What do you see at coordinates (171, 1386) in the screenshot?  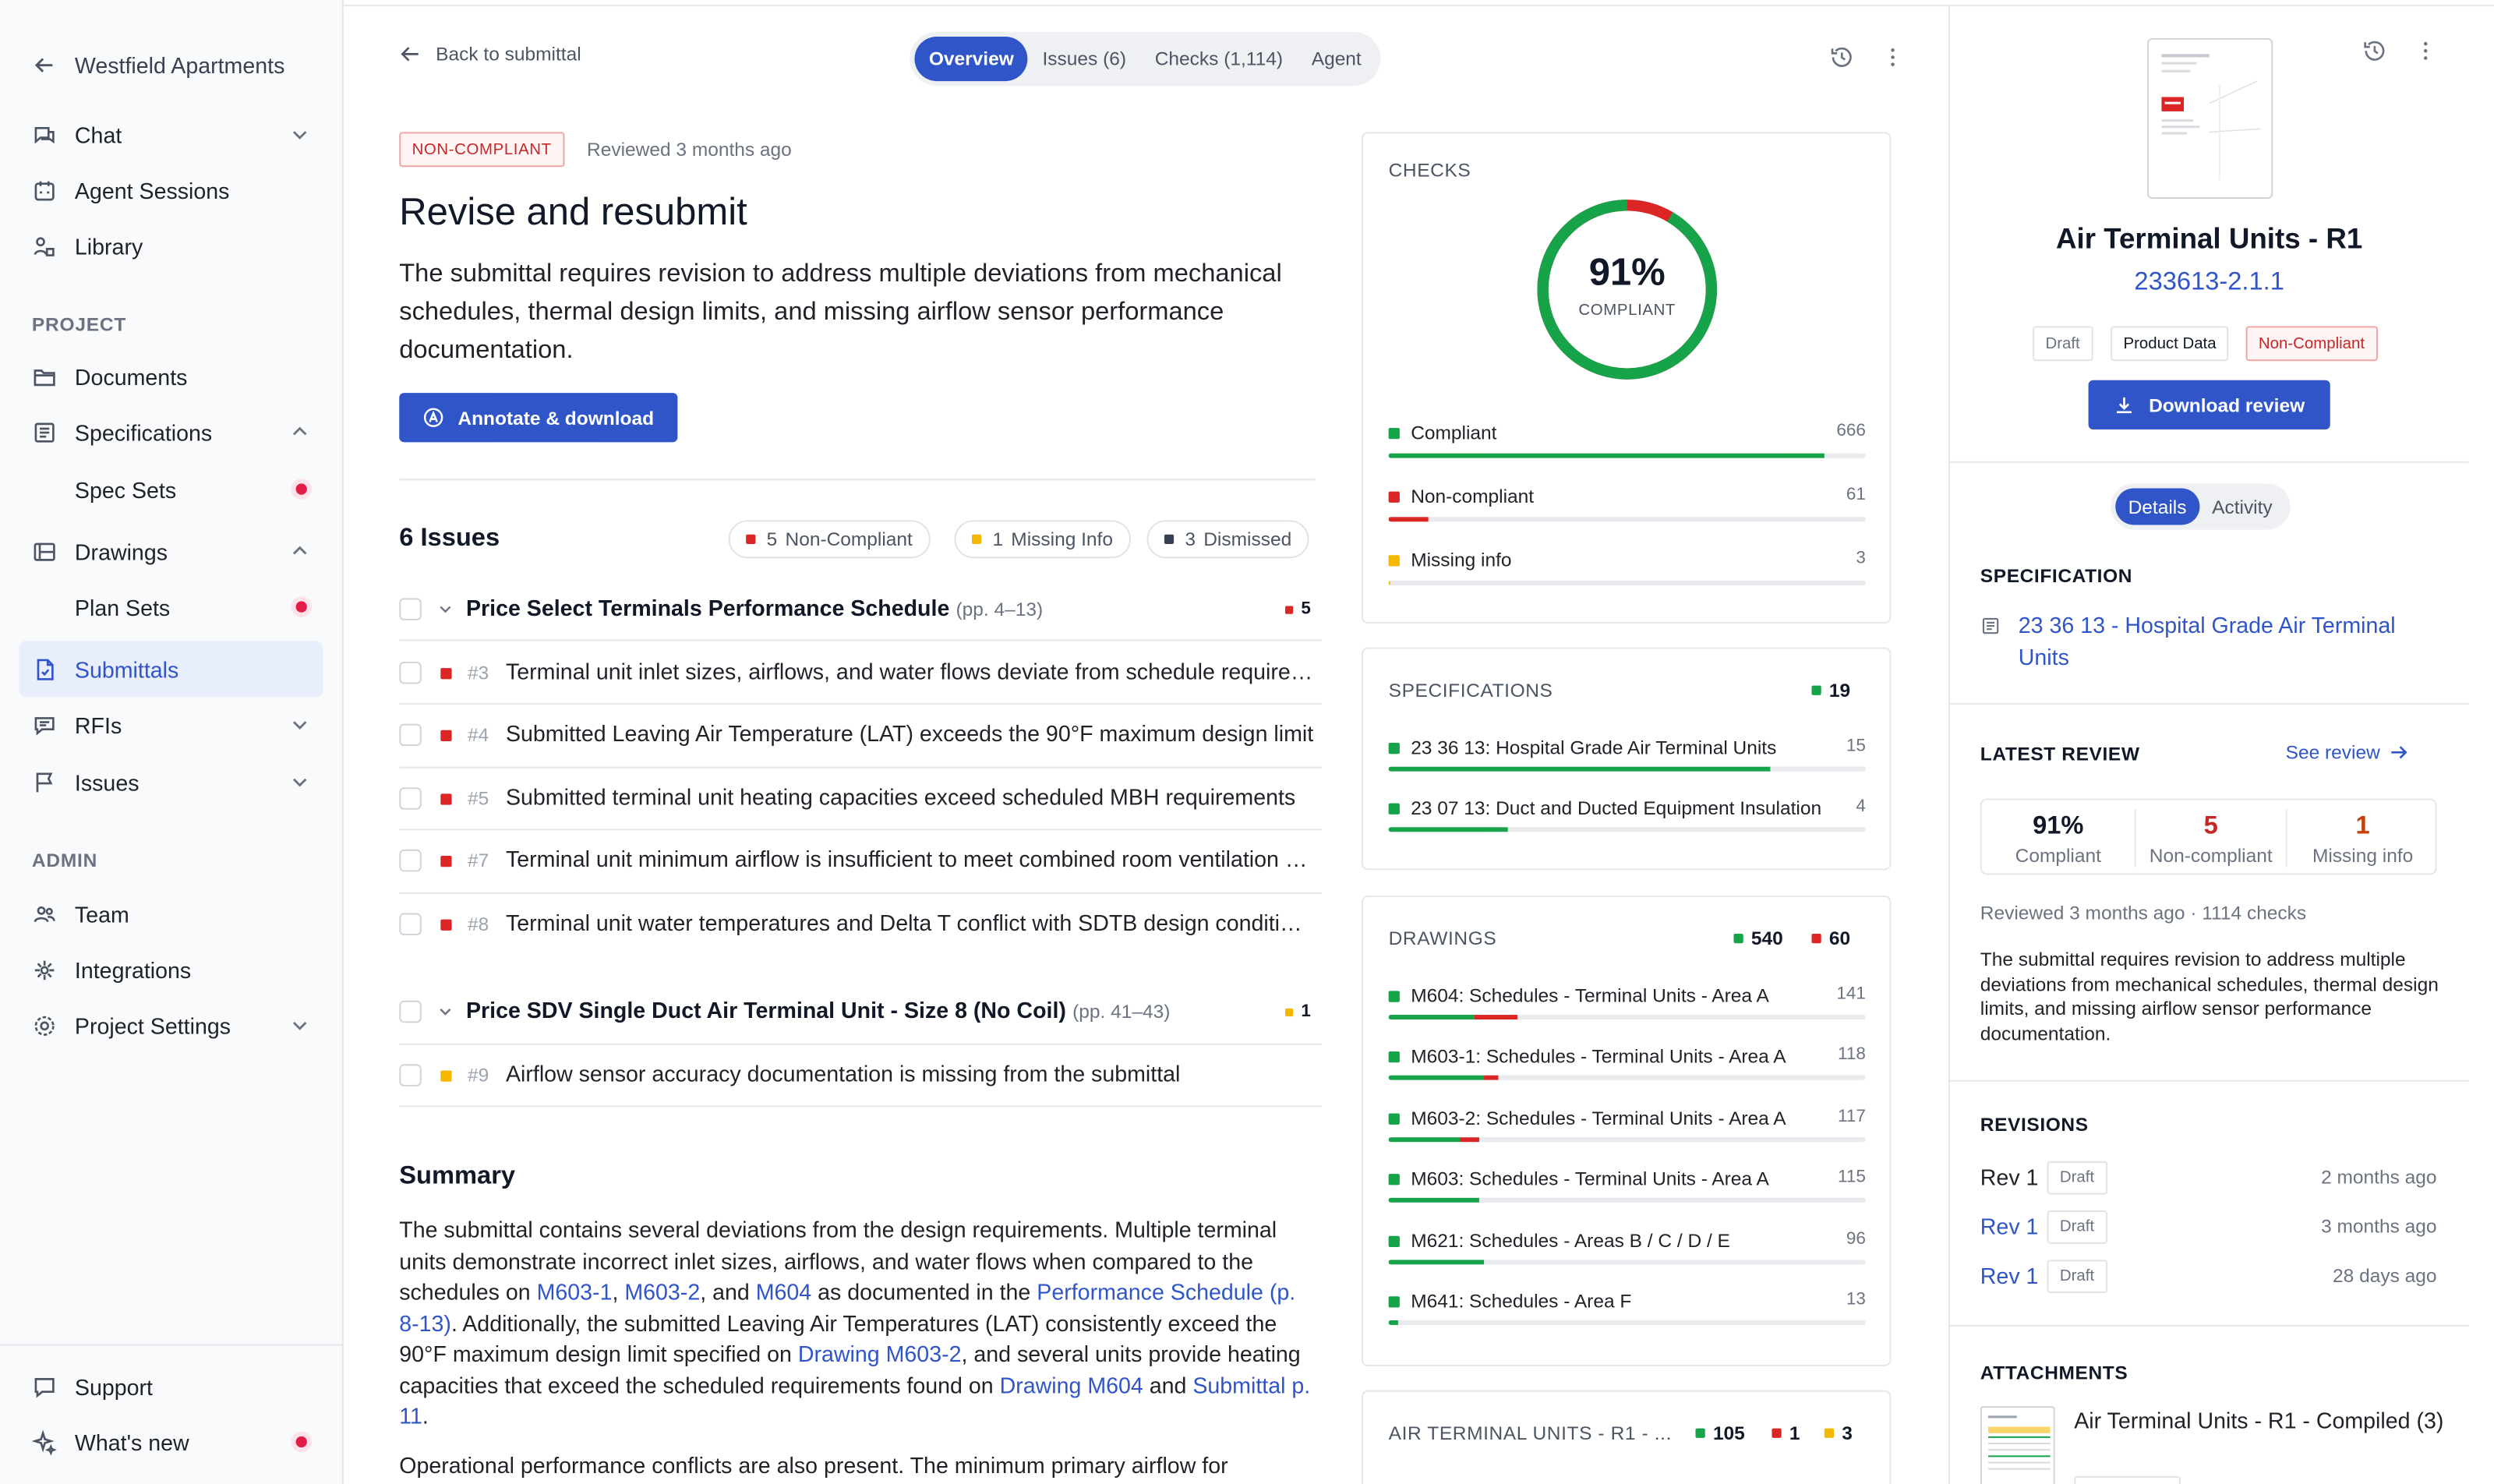 I see `sidebar-item-support: Support` at bounding box center [171, 1386].